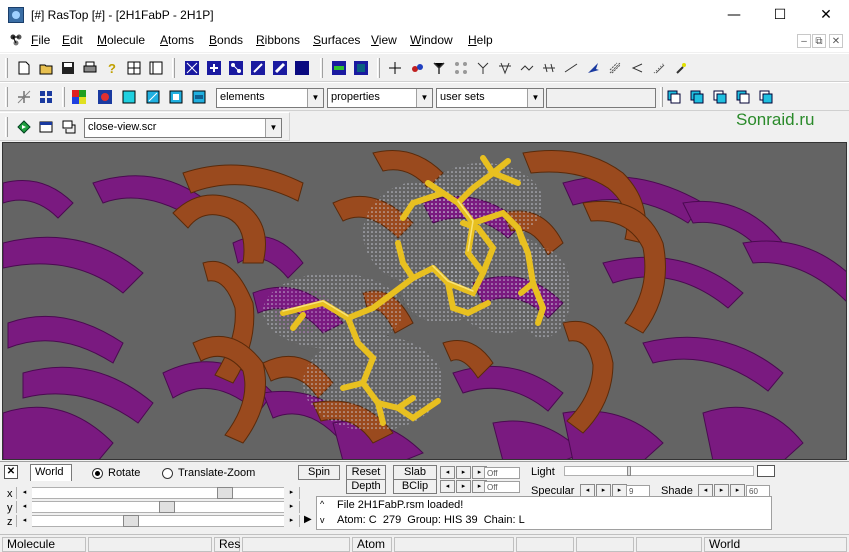 The height and width of the screenshot is (552, 849). What do you see at coordinates (447, 472) in the screenshot?
I see `slab-decrease-icon: ◂` at bounding box center [447, 472].